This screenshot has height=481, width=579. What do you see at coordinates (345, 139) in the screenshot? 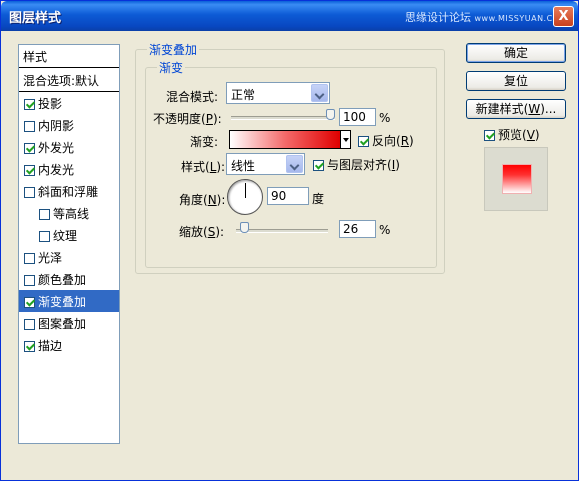
I see `gradient-dropdown-button` at bounding box center [345, 139].